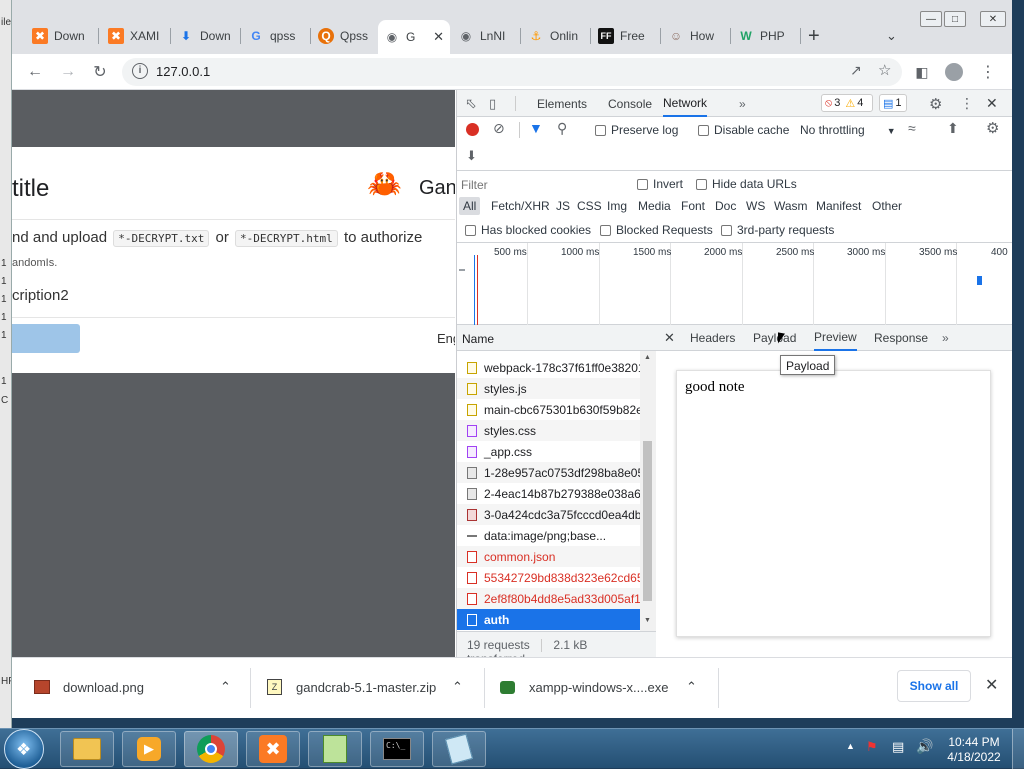 The image size is (1024, 769). I want to click on blocked-requests-checkbox: Blocked Requests, so click(656, 230).